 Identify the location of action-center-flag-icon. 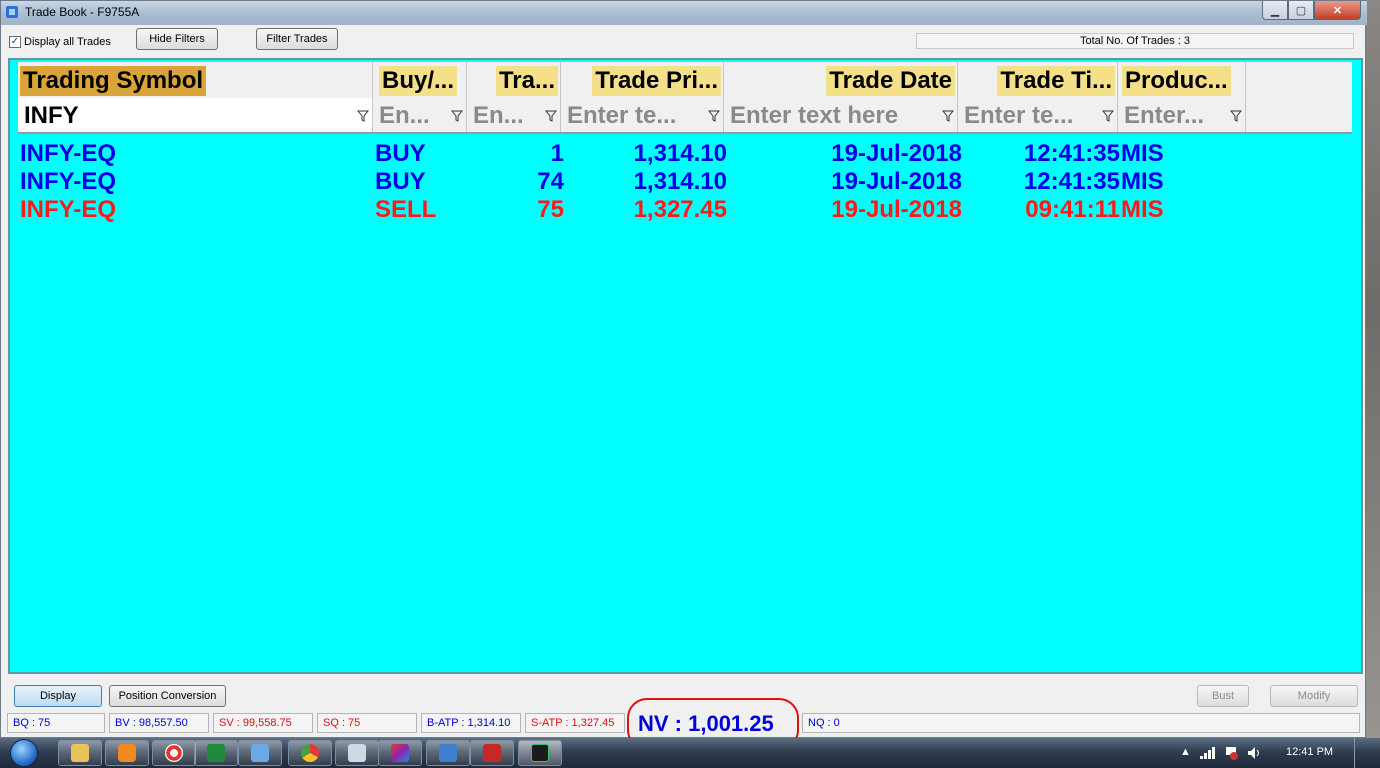
(1232, 753).